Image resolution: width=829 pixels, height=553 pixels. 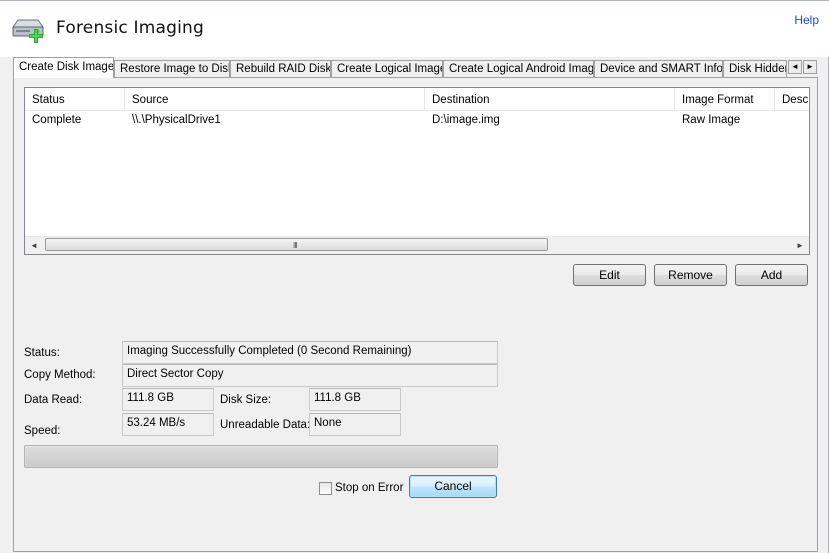 What do you see at coordinates (609, 275) in the screenshot?
I see `edit-button: Edit` at bounding box center [609, 275].